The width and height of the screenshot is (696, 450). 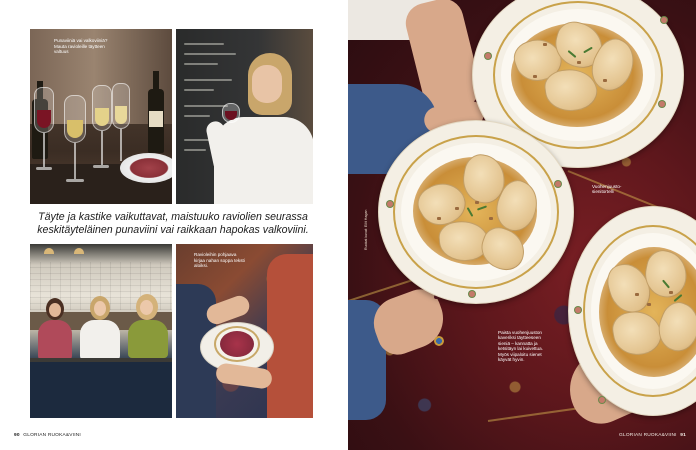 What do you see at coordinates (607, 189) in the screenshot?
I see `caption-middle: Vuohenjuusto-sienitortelli` at bounding box center [607, 189].